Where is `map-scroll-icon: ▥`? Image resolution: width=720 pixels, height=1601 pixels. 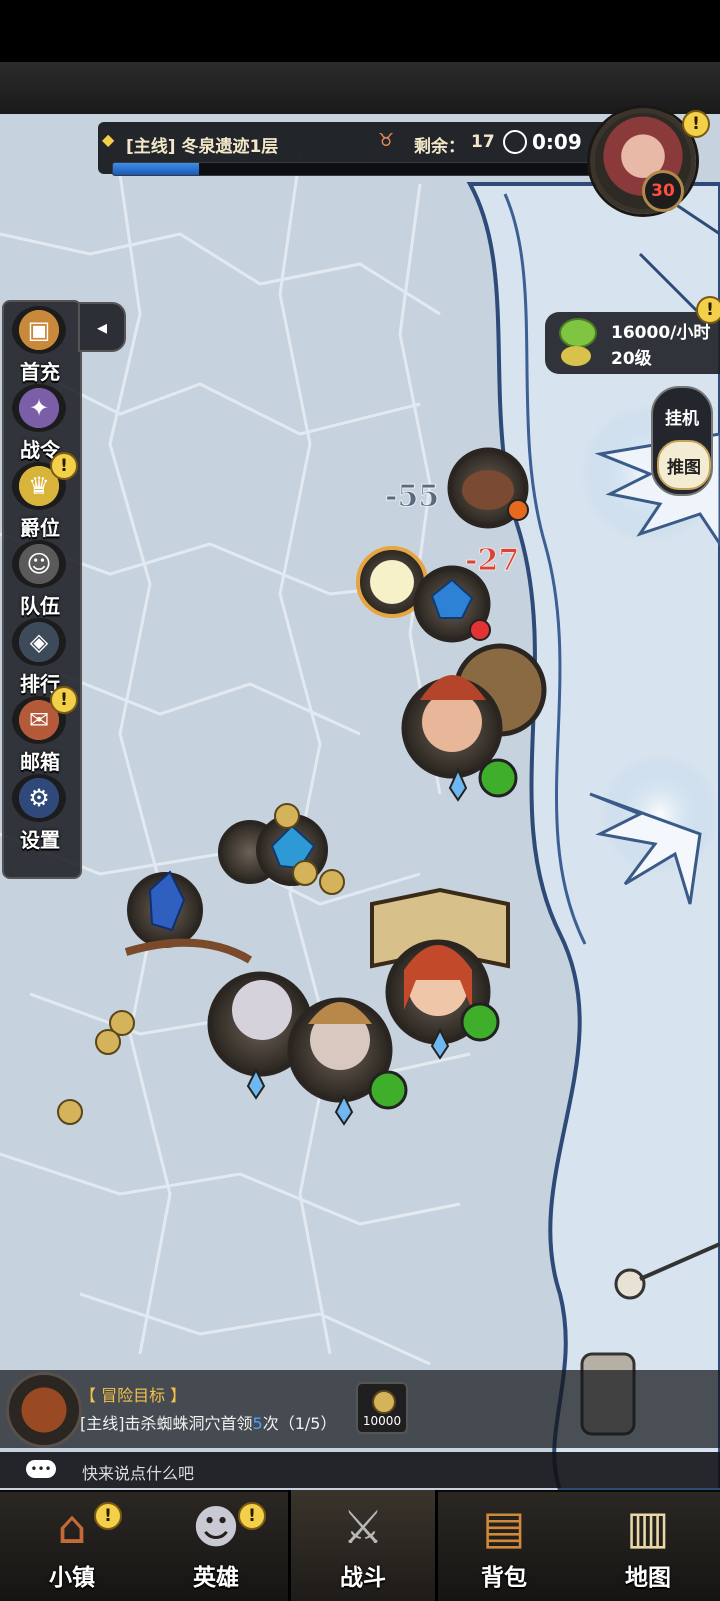 map-scroll-icon: ▥ is located at coordinates (648, 1527).